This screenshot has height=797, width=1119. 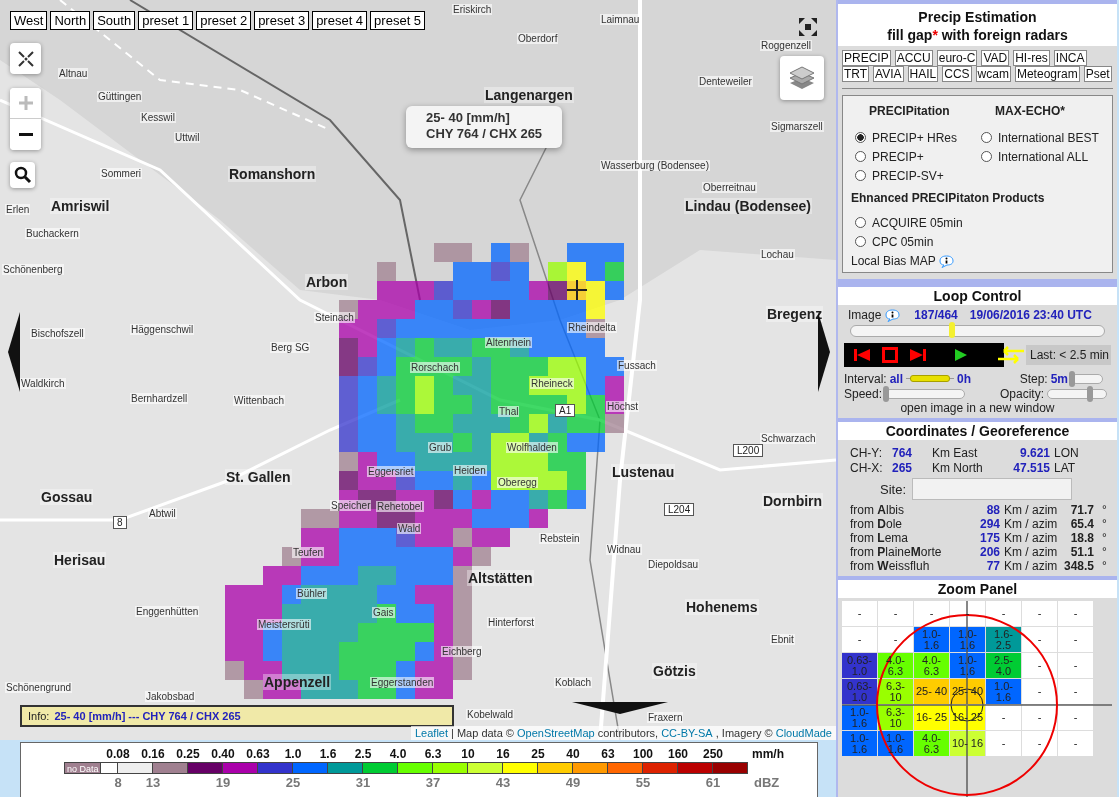 What do you see at coordinates (383, 612) in the screenshot?
I see `place-label: Gais` at bounding box center [383, 612].